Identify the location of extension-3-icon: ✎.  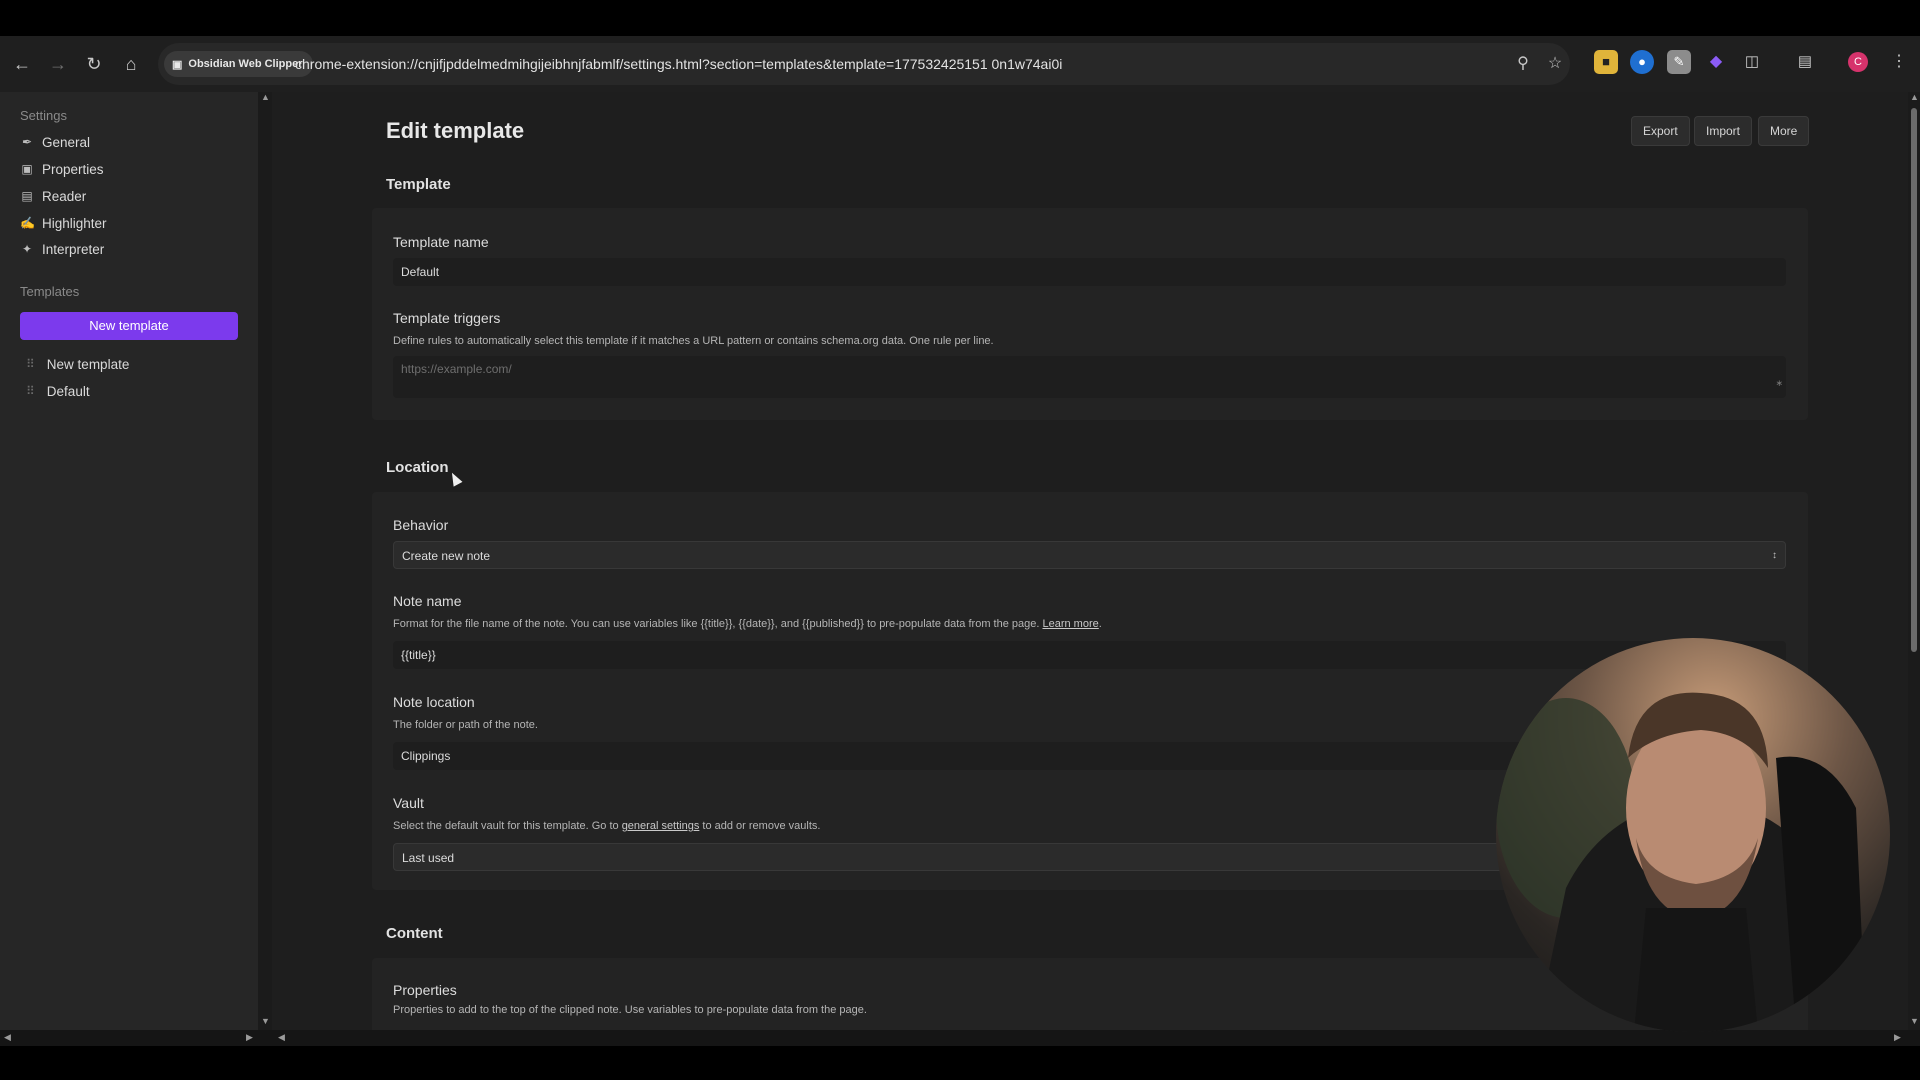
(1679, 62).